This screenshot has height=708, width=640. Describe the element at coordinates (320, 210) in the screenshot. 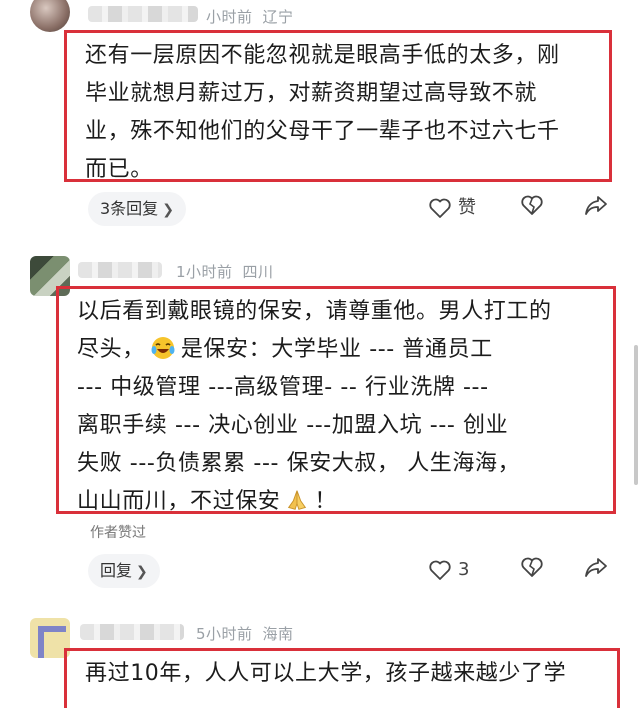

I see `comment-actions: 3条回复 ❯ 赞` at that location.